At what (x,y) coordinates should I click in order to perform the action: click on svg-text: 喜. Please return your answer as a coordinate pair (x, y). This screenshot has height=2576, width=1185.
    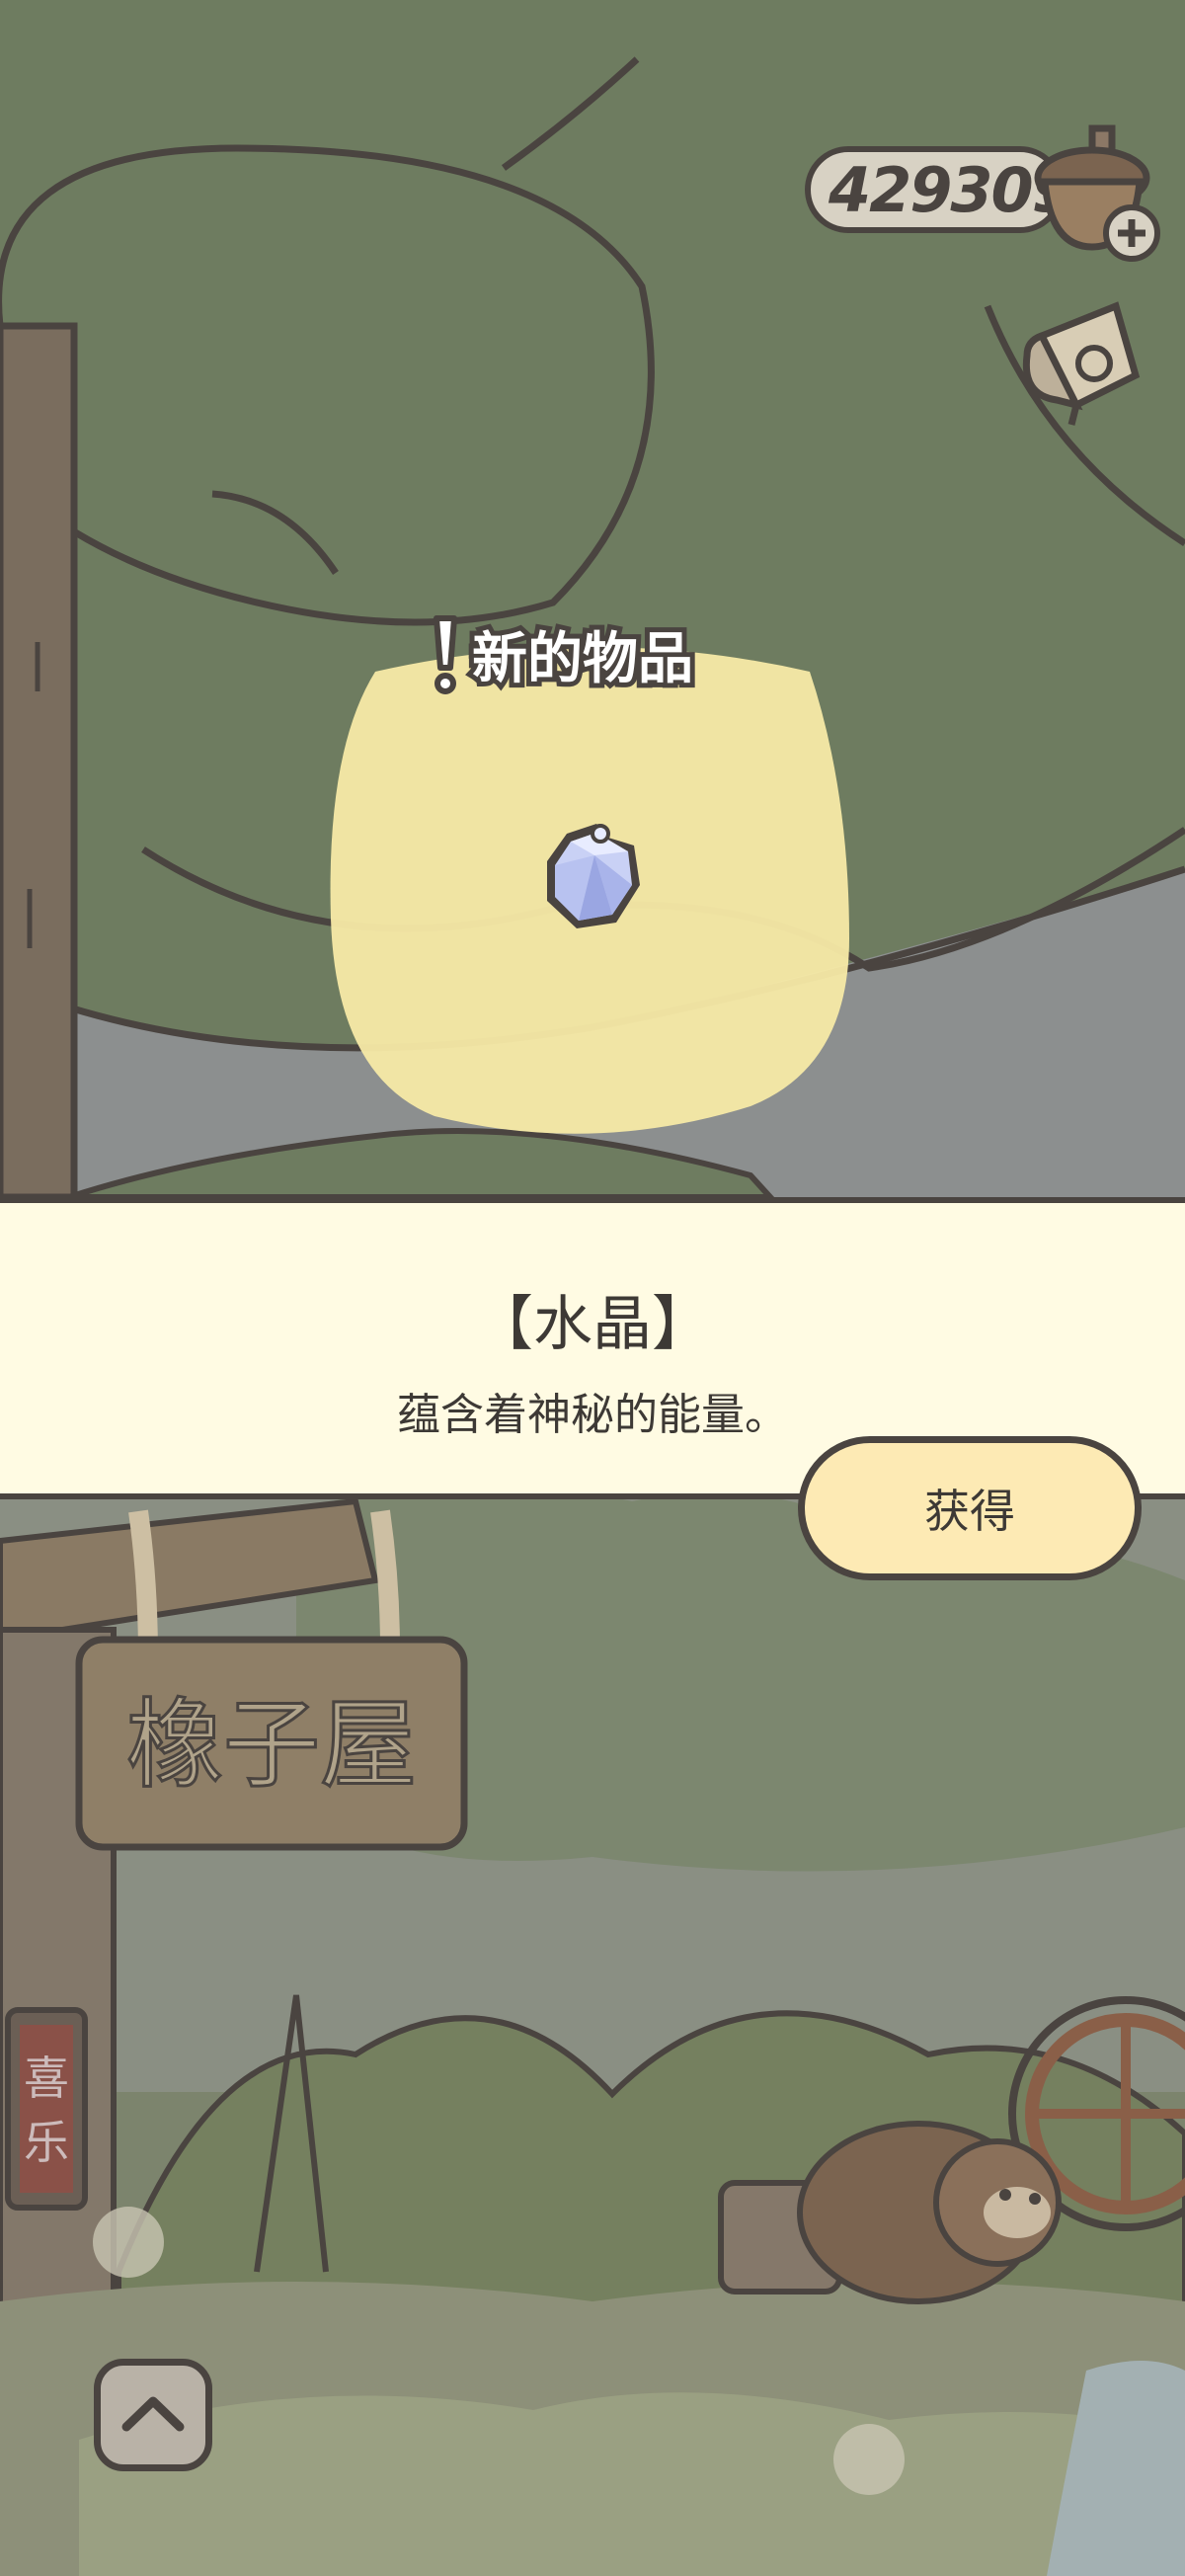
    Looking at the image, I should click on (47, 2078).